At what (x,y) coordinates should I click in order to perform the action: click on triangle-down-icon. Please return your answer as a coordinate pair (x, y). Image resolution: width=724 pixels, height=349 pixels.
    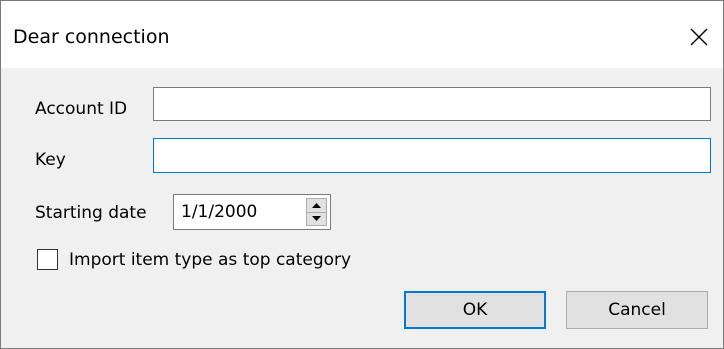
    Looking at the image, I should click on (316, 218).